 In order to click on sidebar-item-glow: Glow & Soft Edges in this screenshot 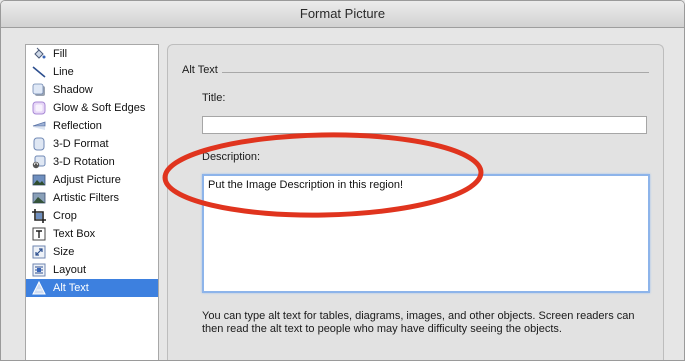, I will do `click(92, 108)`.